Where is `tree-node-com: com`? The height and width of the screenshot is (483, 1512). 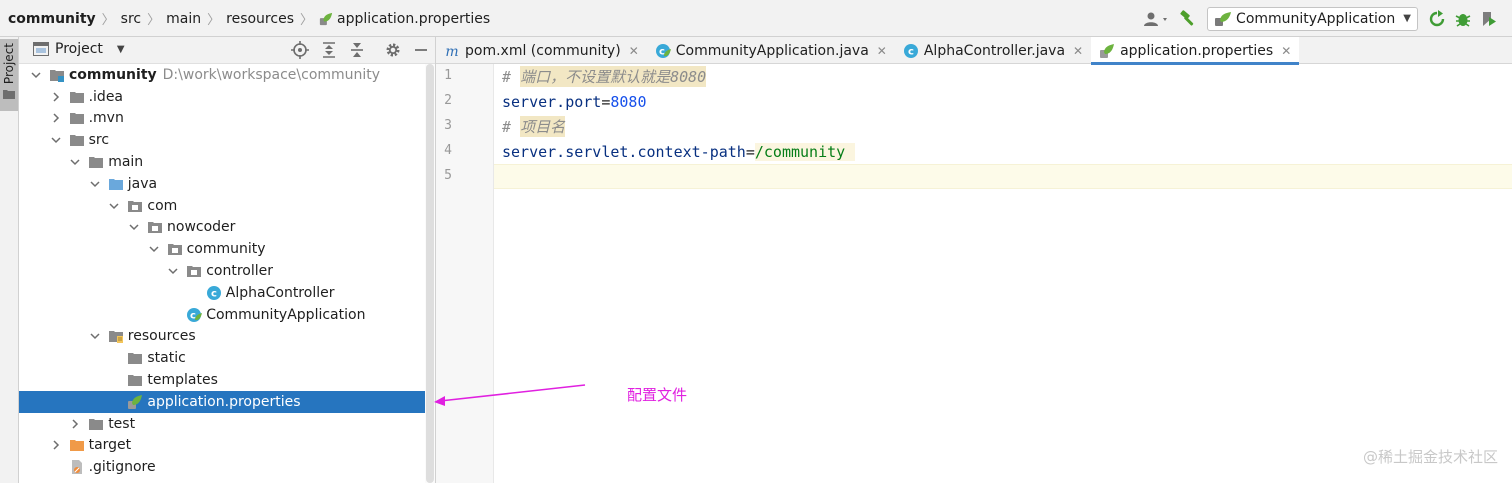 tree-node-com: com is located at coordinates (222, 206).